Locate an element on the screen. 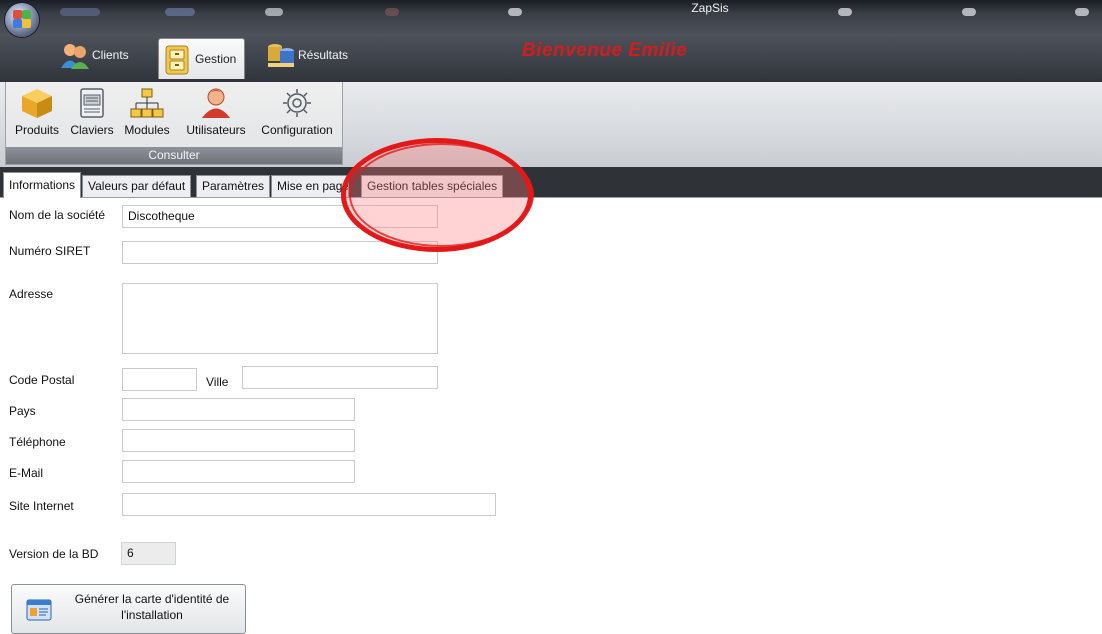 The height and width of the screenshot is (634, 1102). version-bd-field: 6 is located at coordinates (148, 553).